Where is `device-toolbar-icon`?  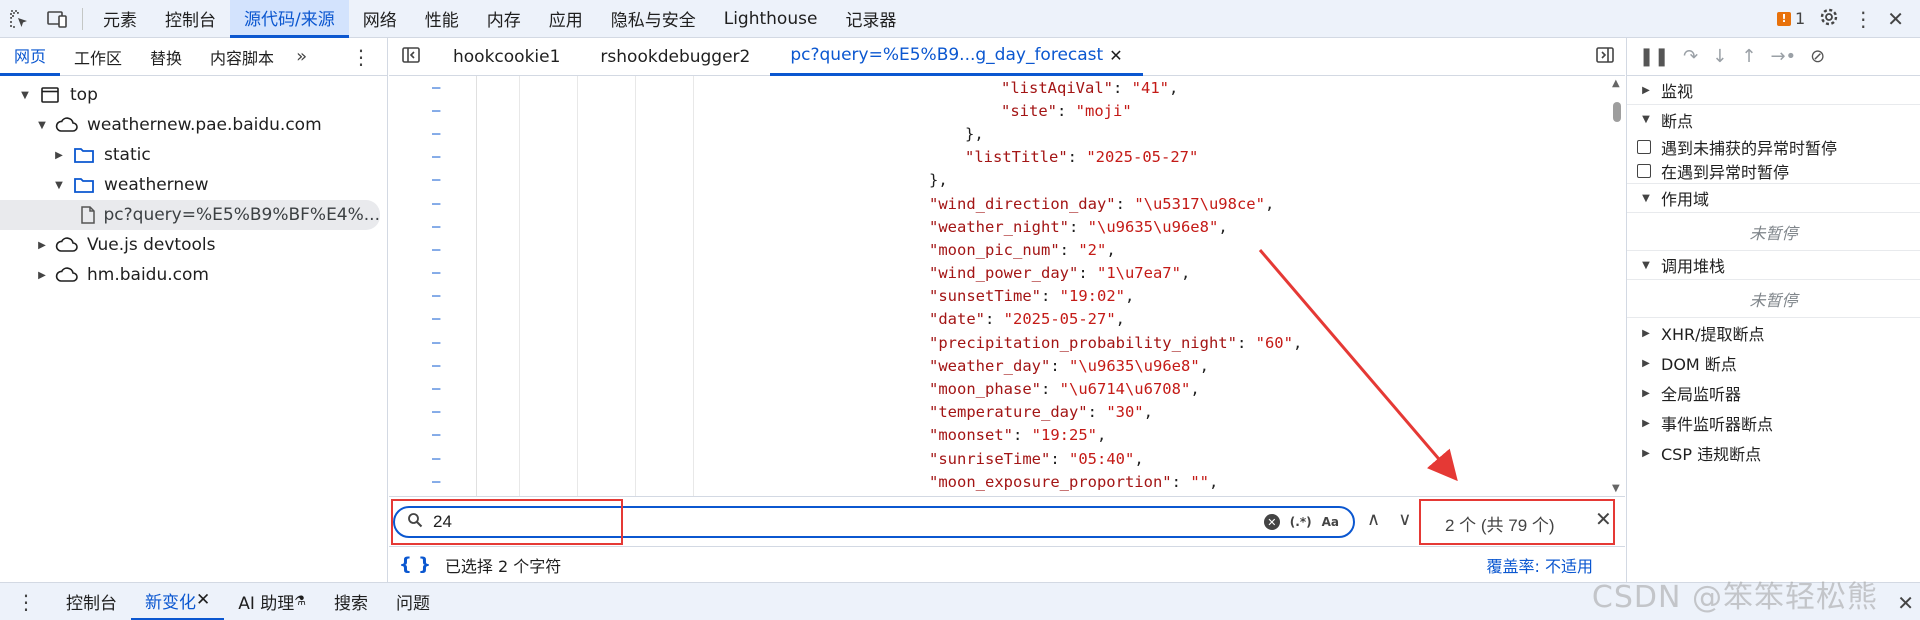 device-toolbar-icon is located at coordinates (57, 19).